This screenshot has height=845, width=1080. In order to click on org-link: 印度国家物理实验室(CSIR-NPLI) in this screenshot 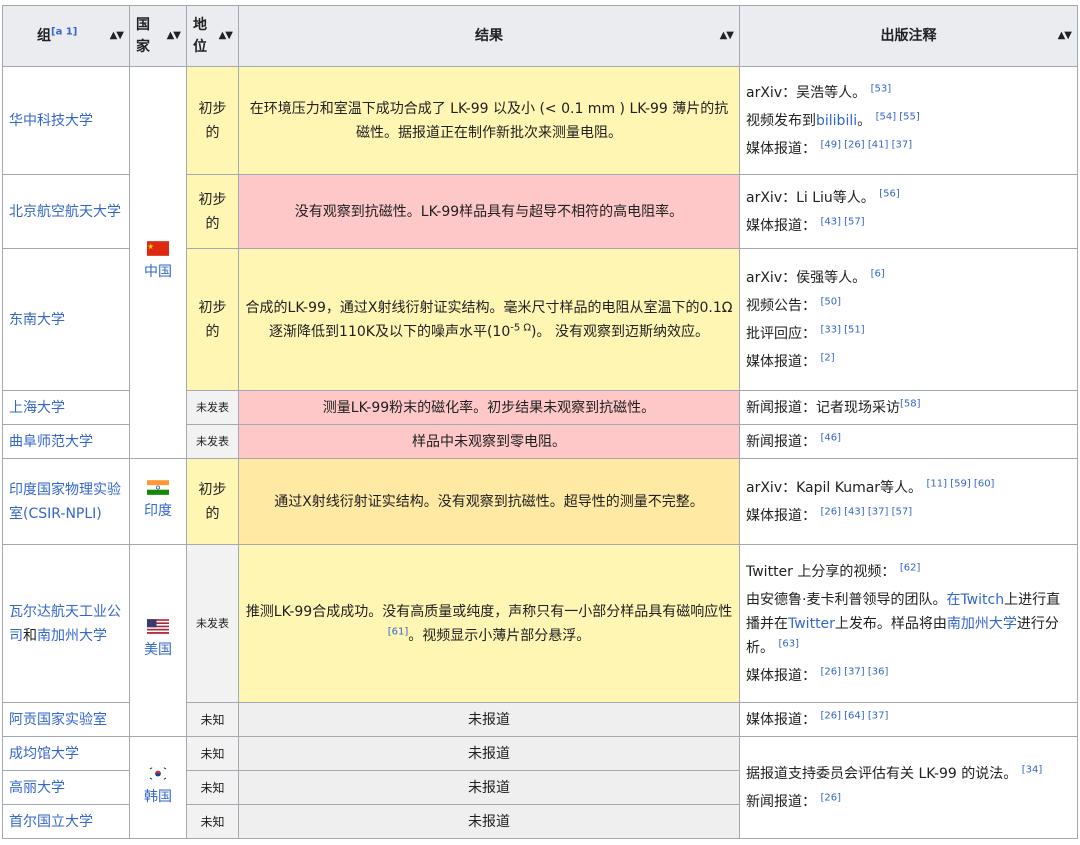, I will do `click(65, 502)`.